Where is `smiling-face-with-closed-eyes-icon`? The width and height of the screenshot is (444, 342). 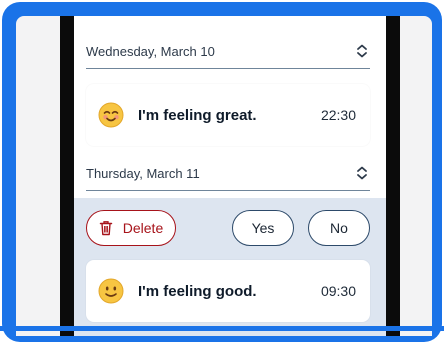 smiling-face-with-closed-eyes-icon is located at coordinates (111, 115).